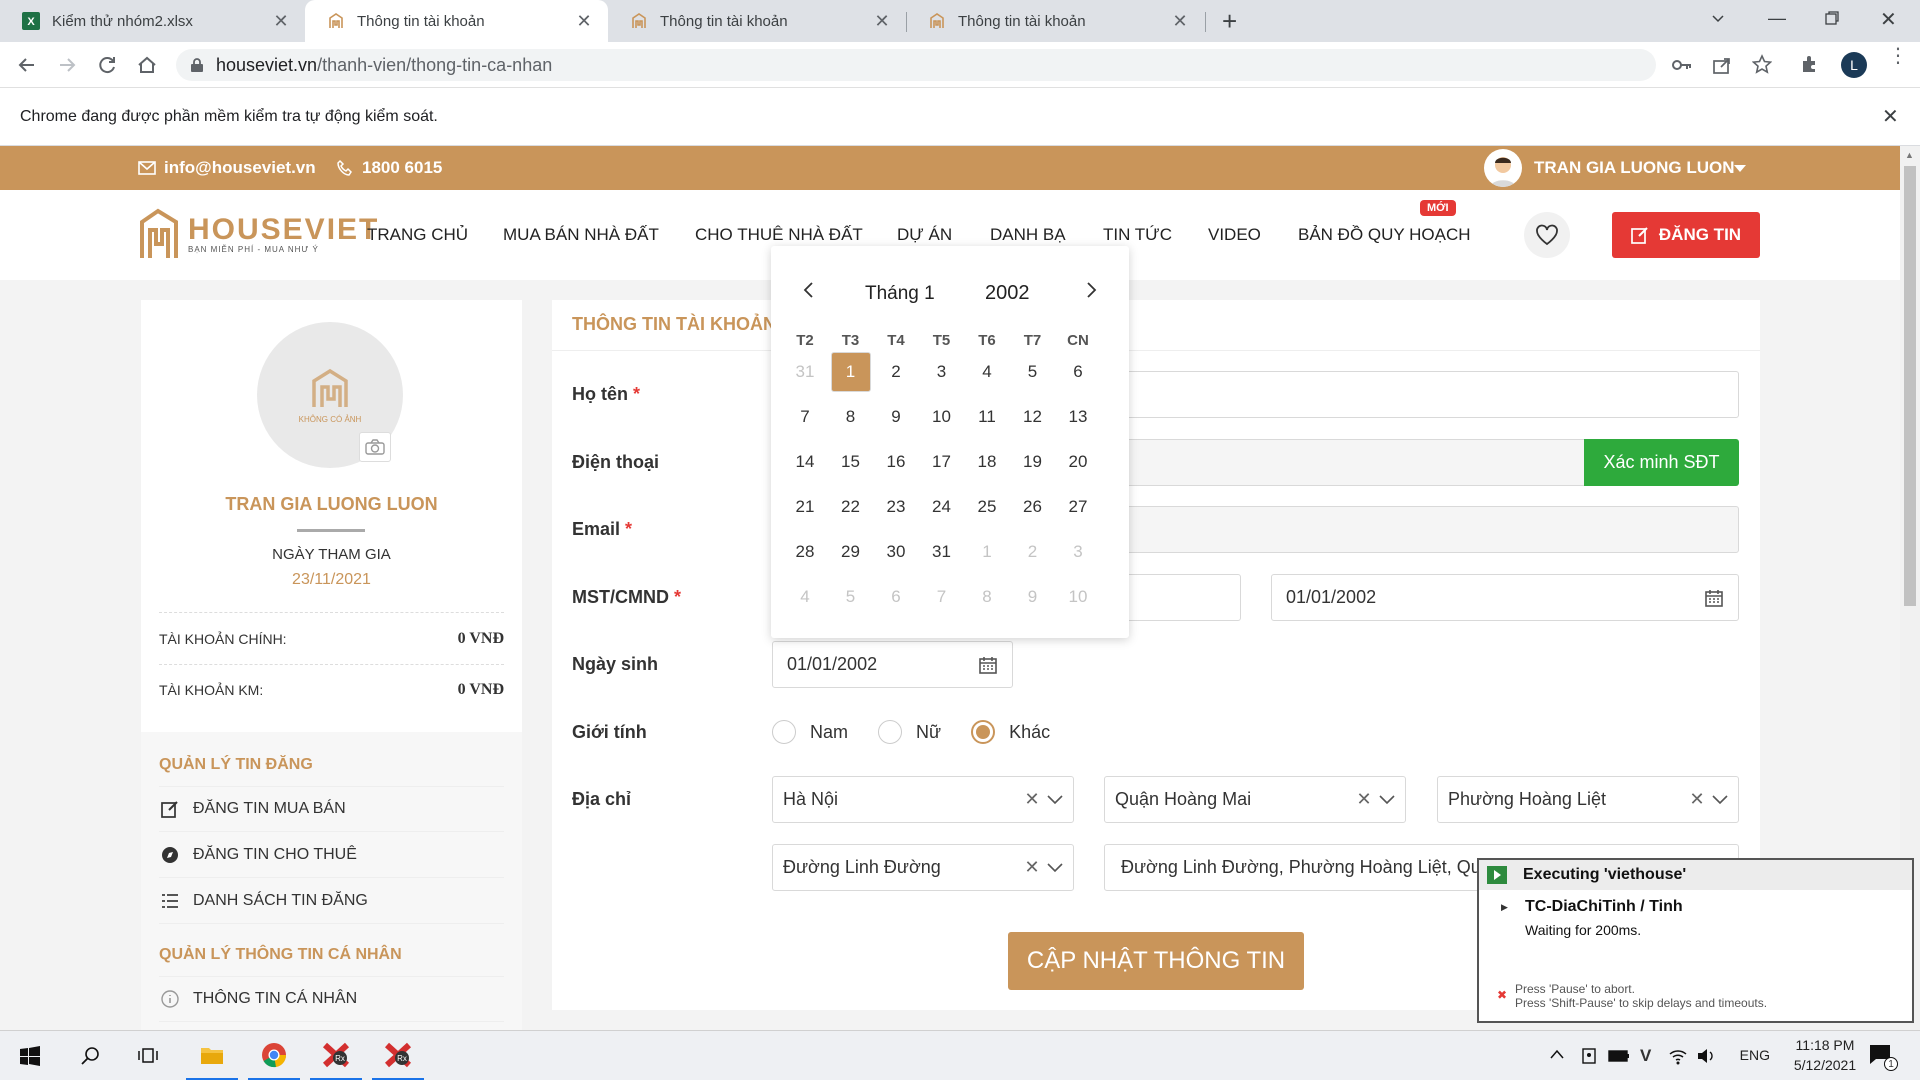 The height and width of the screenshot is (1080, 1920). I want to click on battery-icon, so click(1619, 1056).